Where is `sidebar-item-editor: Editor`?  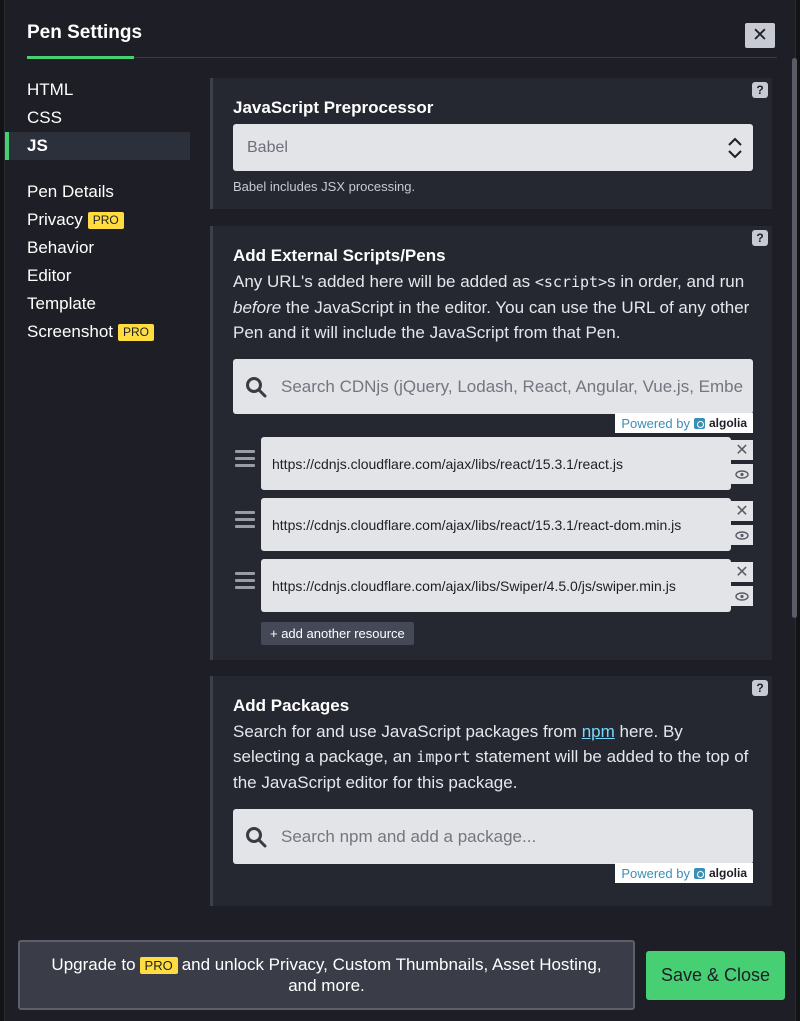 sidebar-item-editor: Editor is located at coordinates (97, 276).